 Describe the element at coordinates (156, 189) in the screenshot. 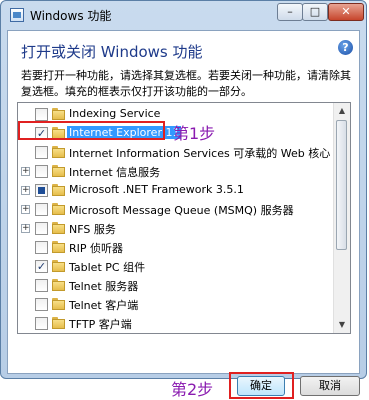

I see `feature-label: Microsoft .NET Framework 3.5.1` at that location.